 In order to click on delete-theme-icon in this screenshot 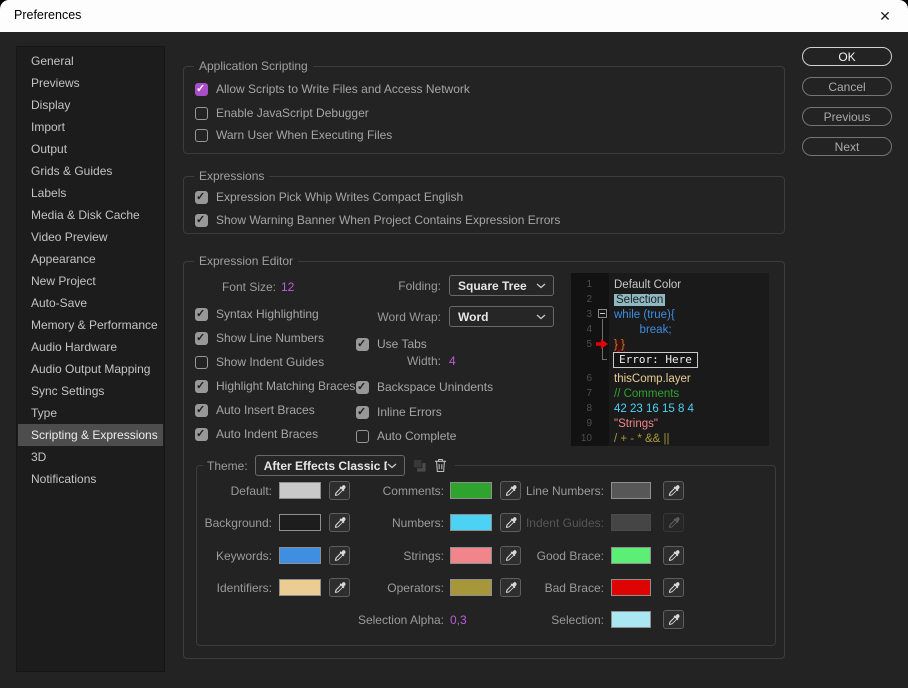, I will do `click(440, 466)`.